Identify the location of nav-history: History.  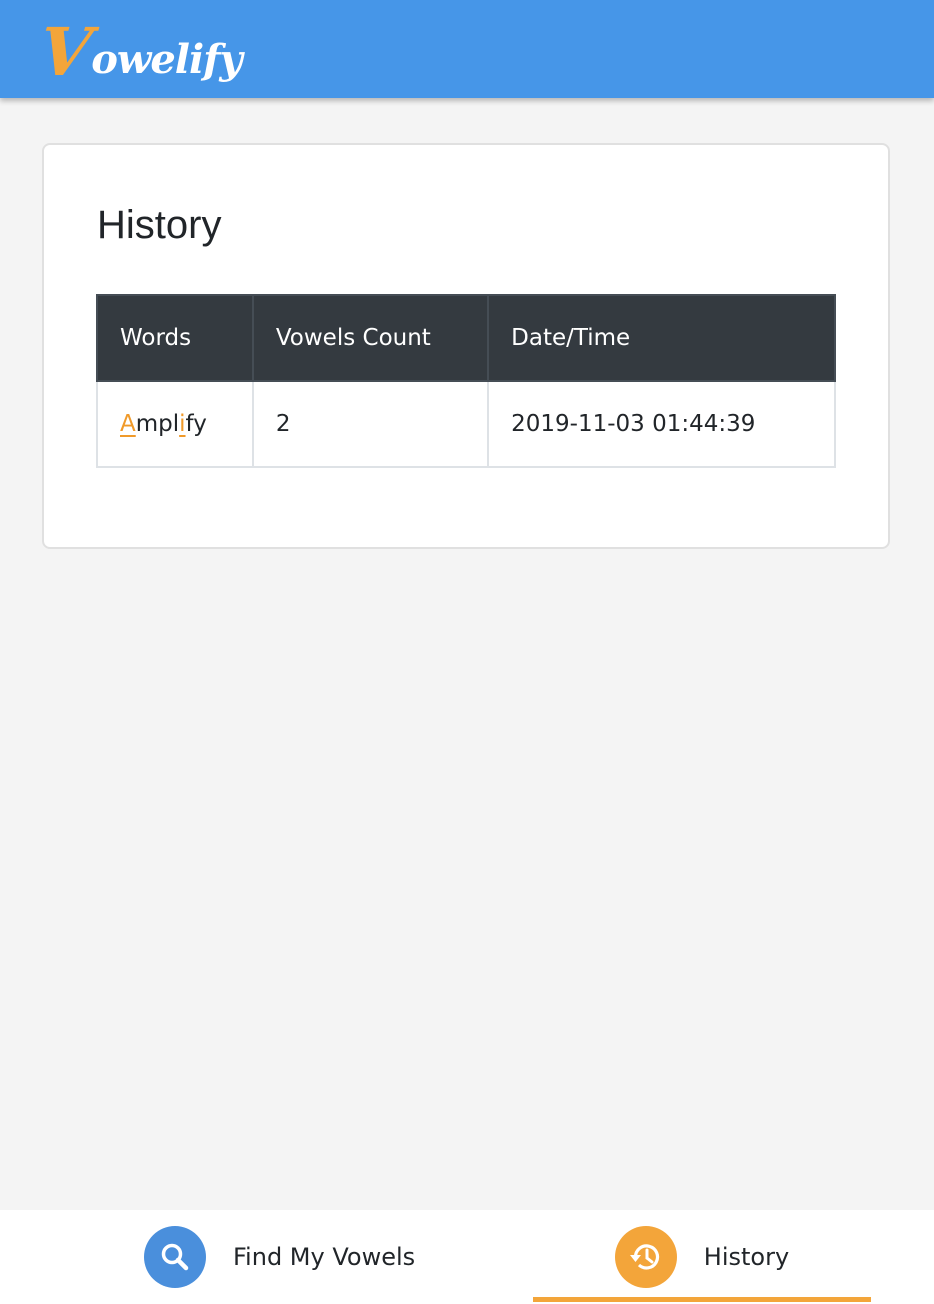
(702, 1257).